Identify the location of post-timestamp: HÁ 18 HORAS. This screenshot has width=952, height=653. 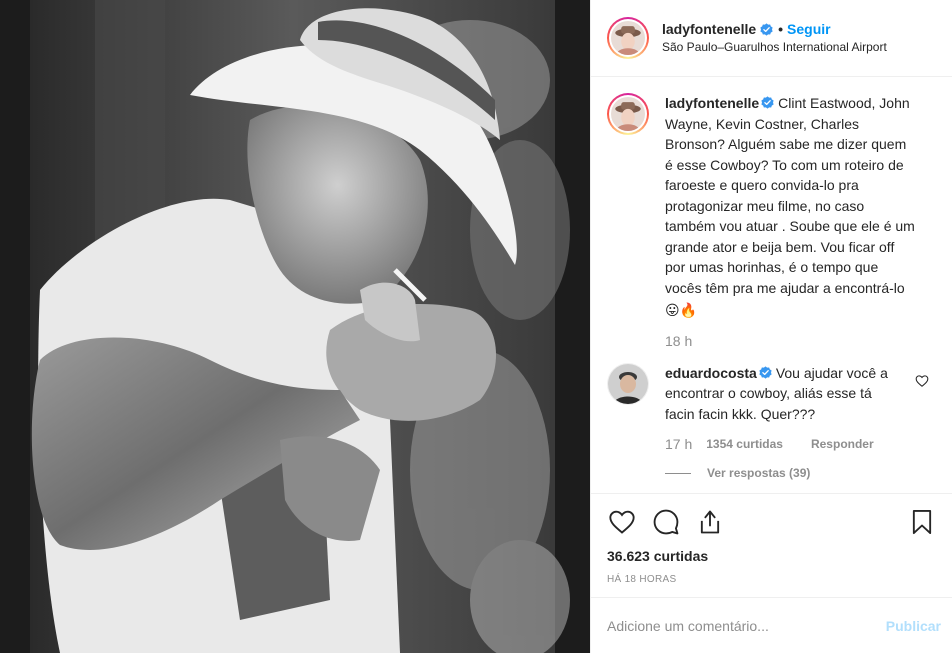
(772, 579).